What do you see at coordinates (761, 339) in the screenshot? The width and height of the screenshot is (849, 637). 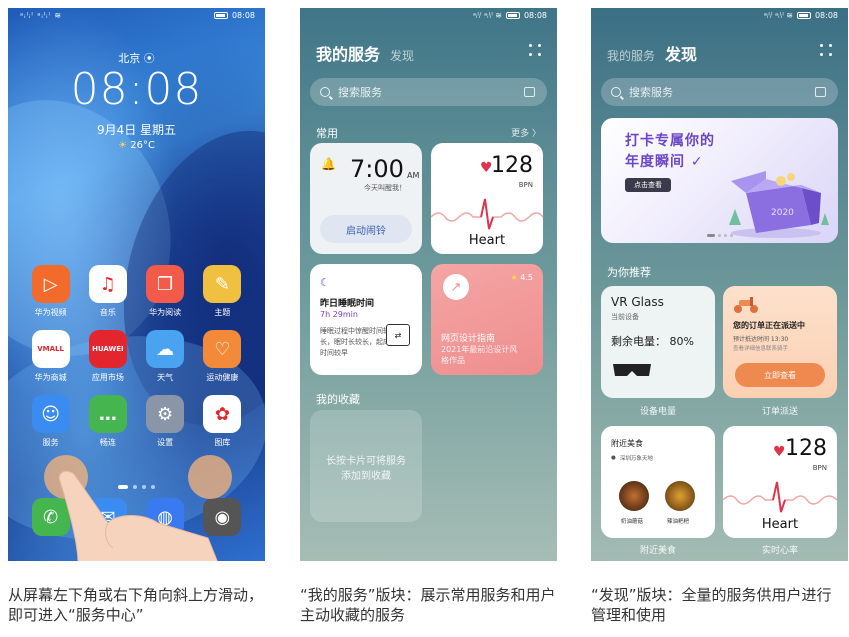 I see `order-eta: 预计抵达时间 13:30` at bounding box center [761, 339].